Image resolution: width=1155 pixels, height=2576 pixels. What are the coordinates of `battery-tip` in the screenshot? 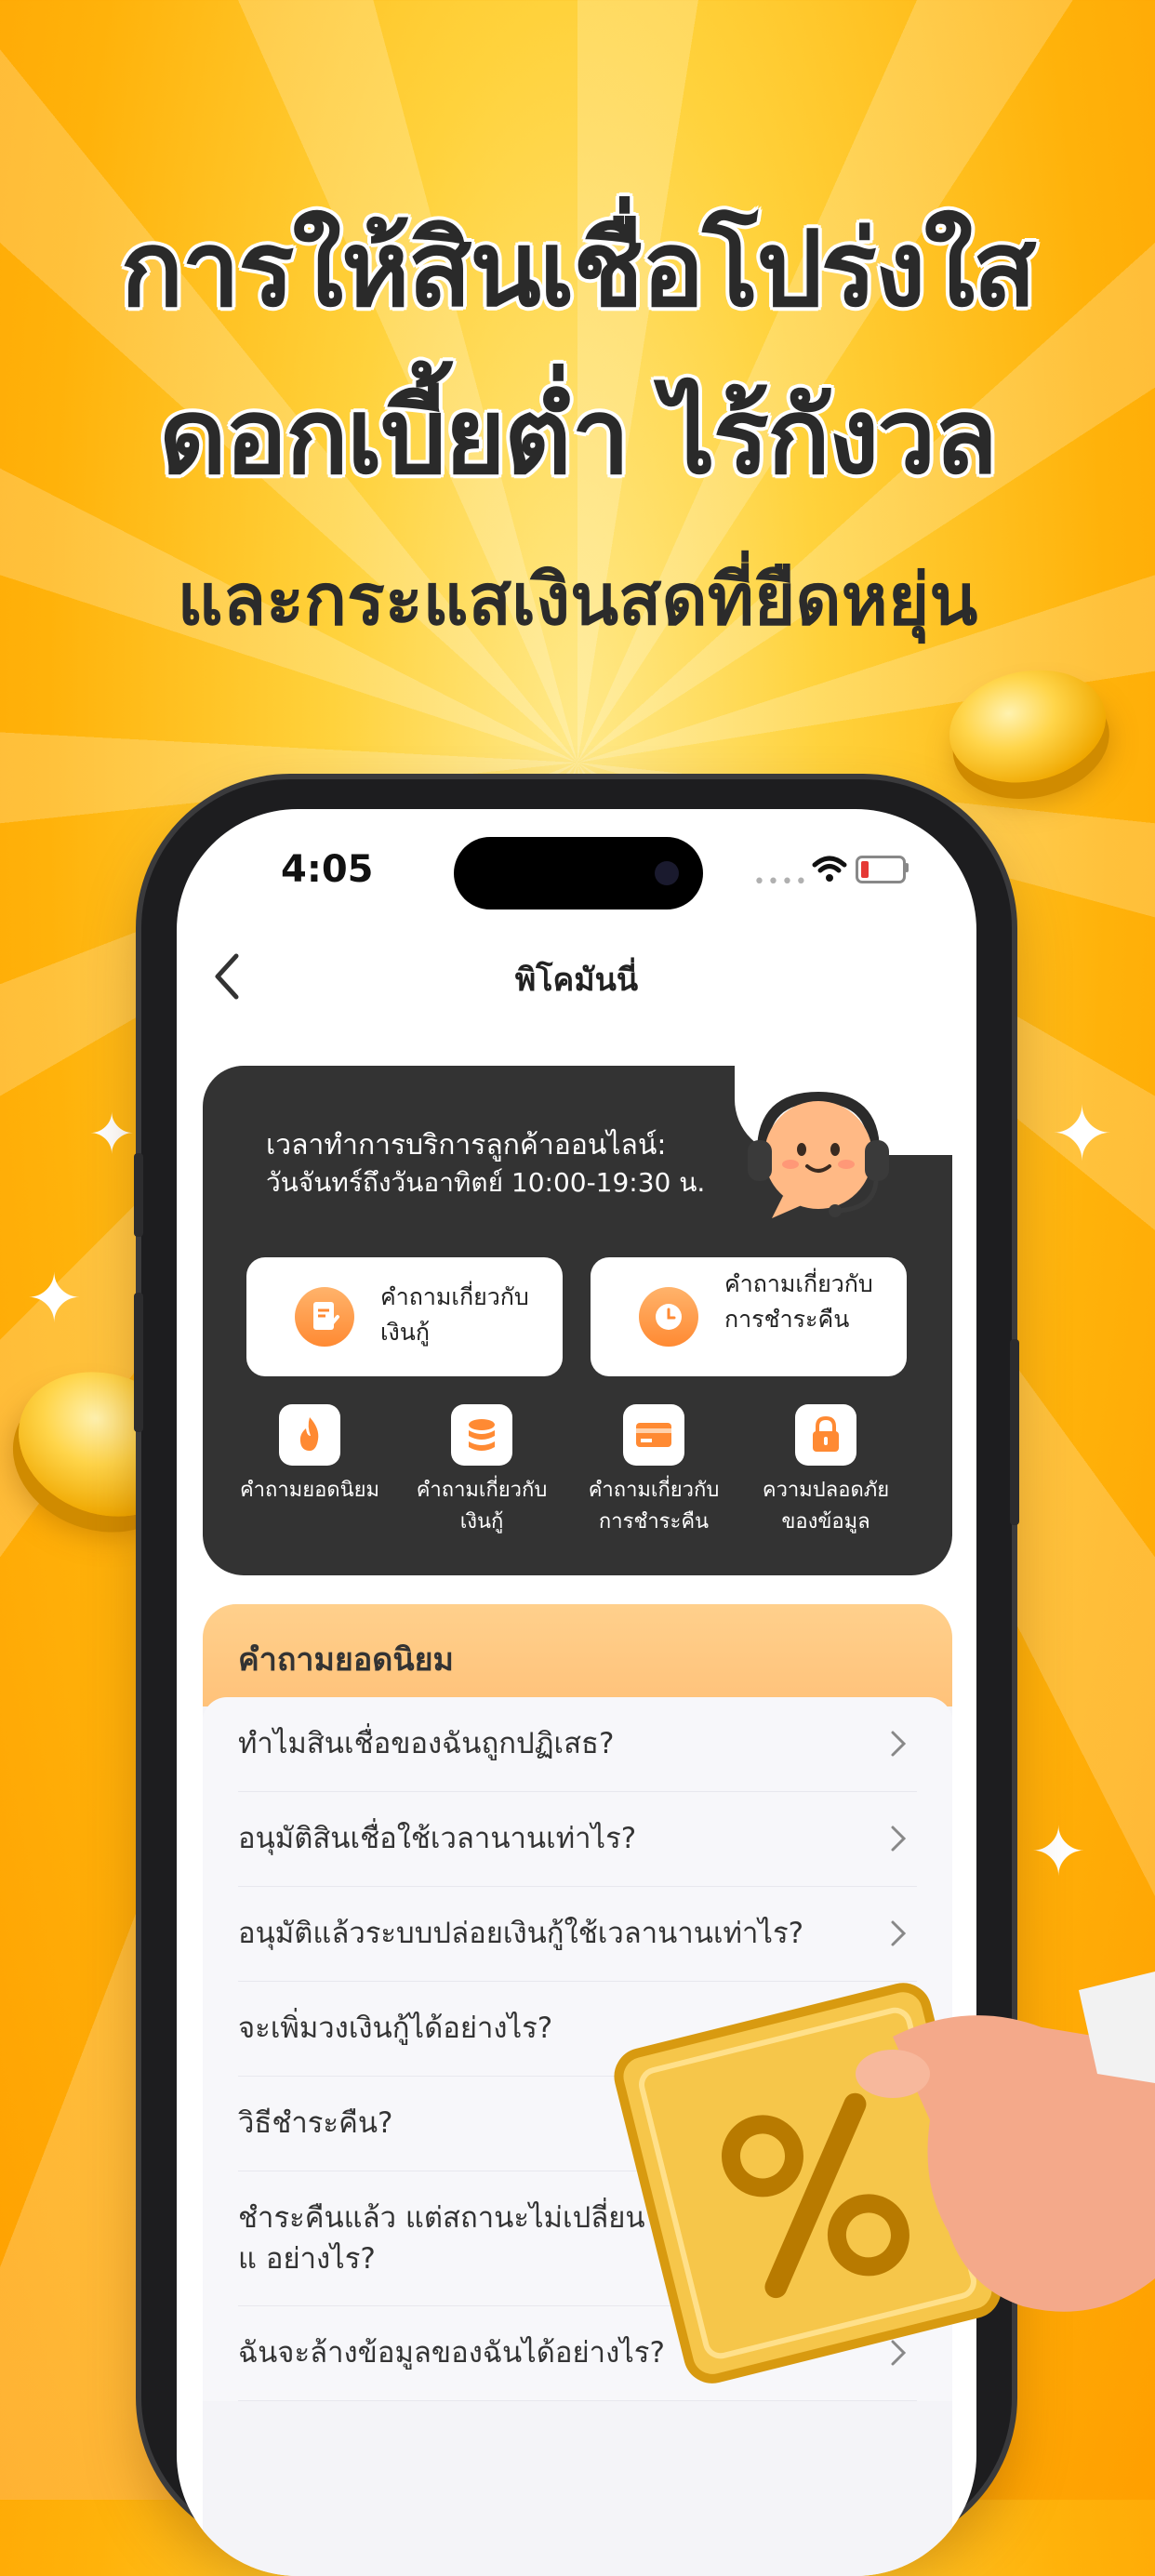 It's located at (907, 867).